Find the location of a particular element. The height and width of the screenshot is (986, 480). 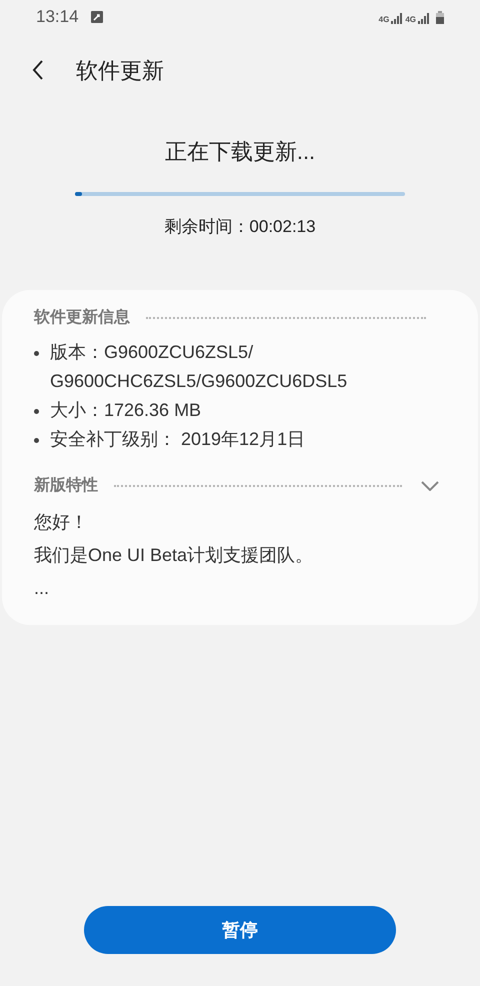

info-item: 版本：G9600ZCU6ZSL5/ G9600CHC6ZSL5/G9600ZCU6DSL5 is located at coordinates (199, 366).